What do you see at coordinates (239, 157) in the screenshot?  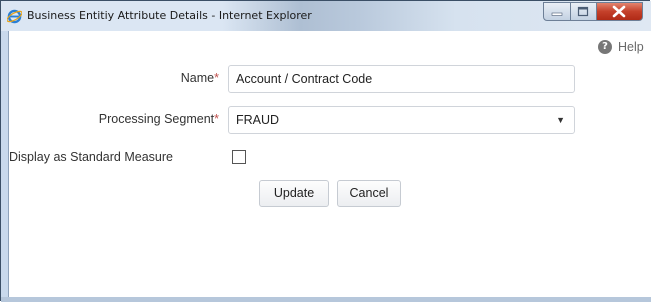 I see `standard-measure-checkbox` at bounding box center [239, 157].